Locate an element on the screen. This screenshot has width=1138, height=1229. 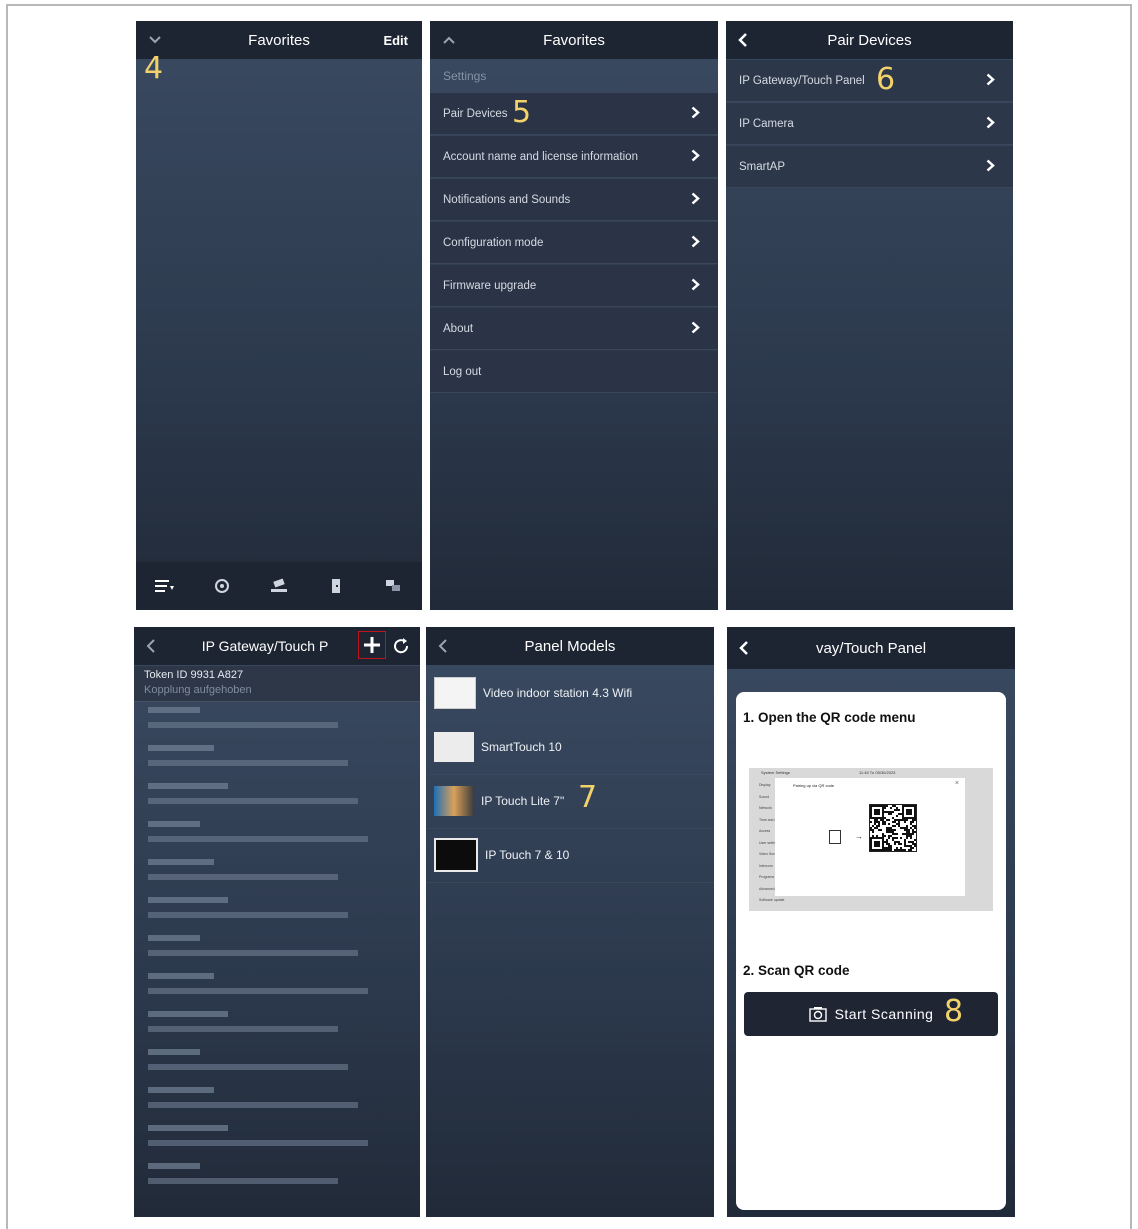
settings-item-label: Account name and license information is located at coordinates (540, 156).